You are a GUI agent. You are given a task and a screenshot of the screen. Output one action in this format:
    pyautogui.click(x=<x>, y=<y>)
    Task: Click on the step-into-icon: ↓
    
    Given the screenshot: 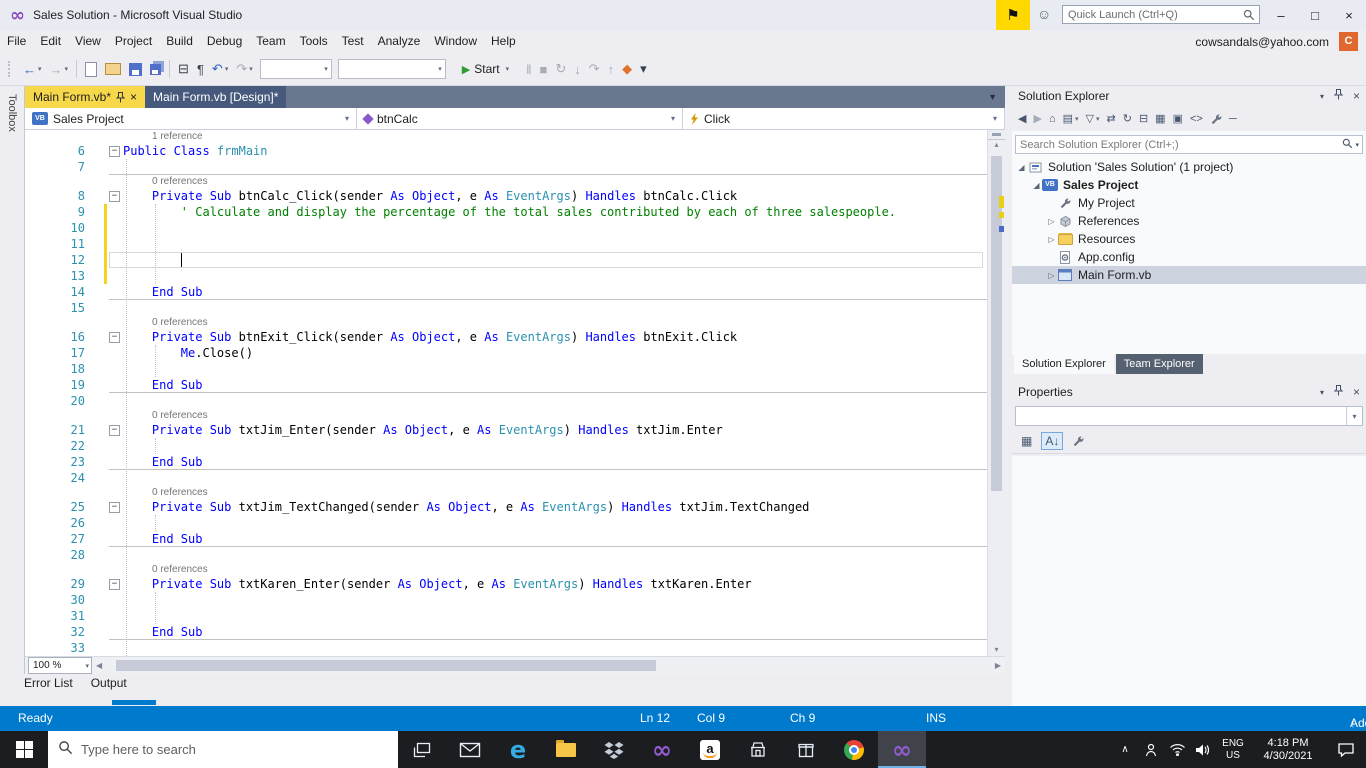 What is the action you would take?
    pyautogui.click(x=577, y=69)
    